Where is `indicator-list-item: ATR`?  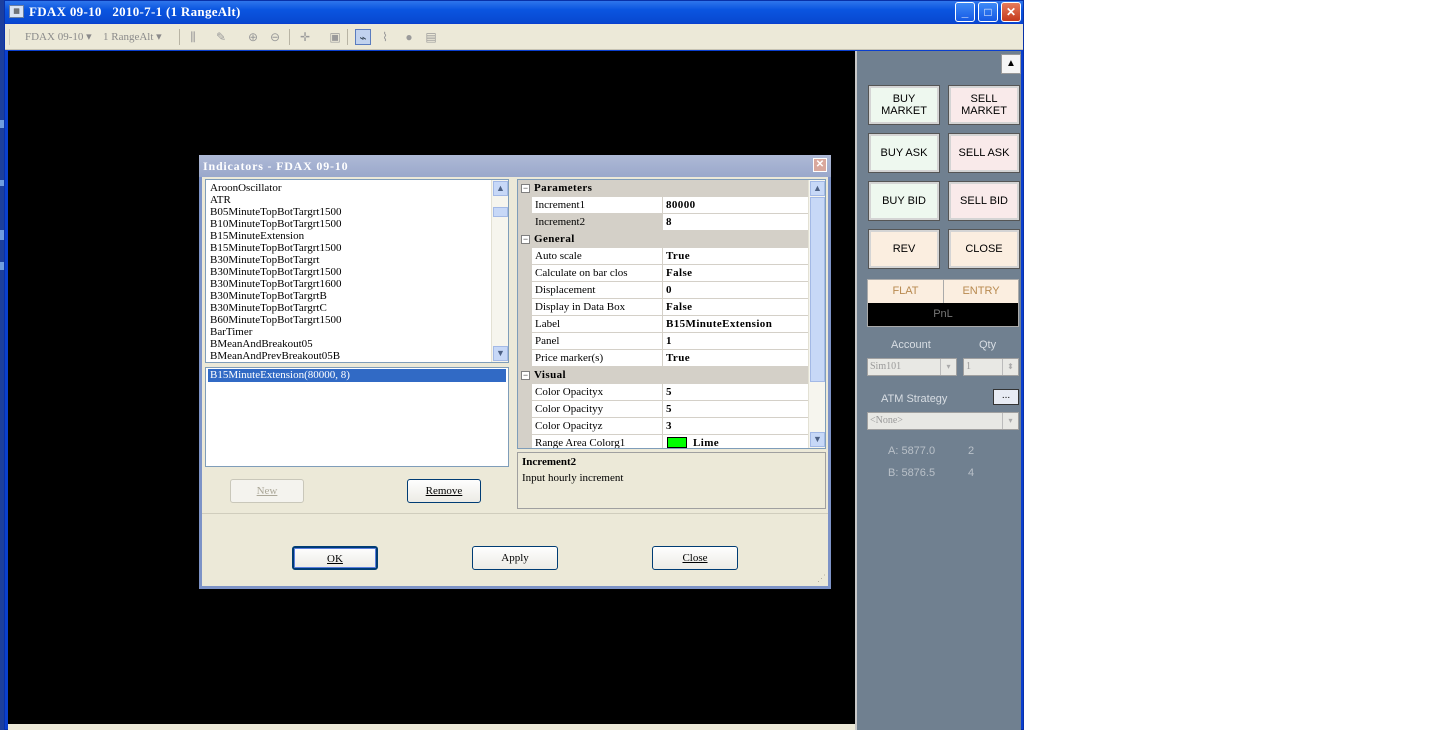
indicator-list-item: ATR is located at coordinates (357, 200).